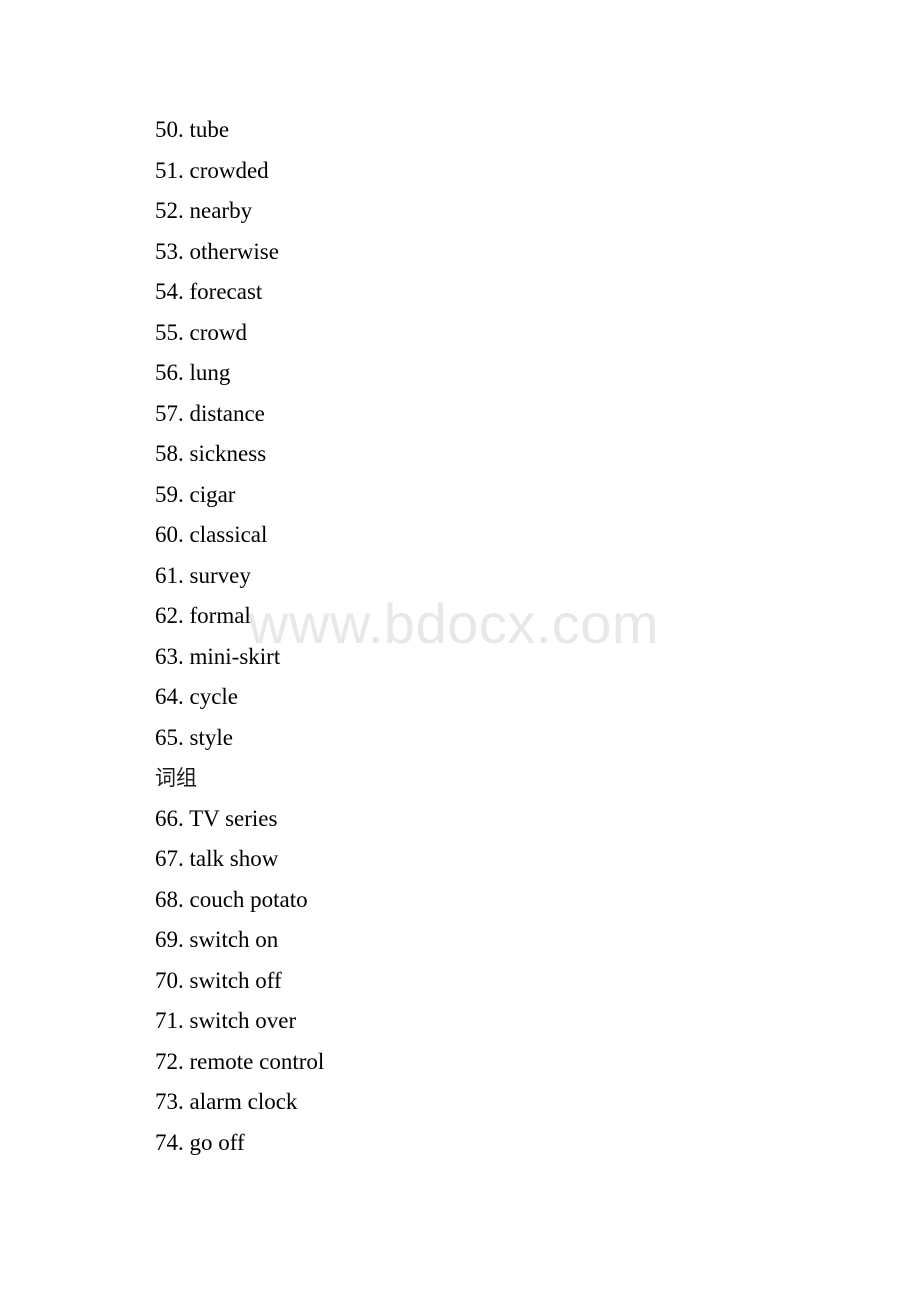  What do you see at coordinates (195, 494) in the screenshot?
I see `vocabulary-item: 59. cigar` at bounding box center [195, 494].